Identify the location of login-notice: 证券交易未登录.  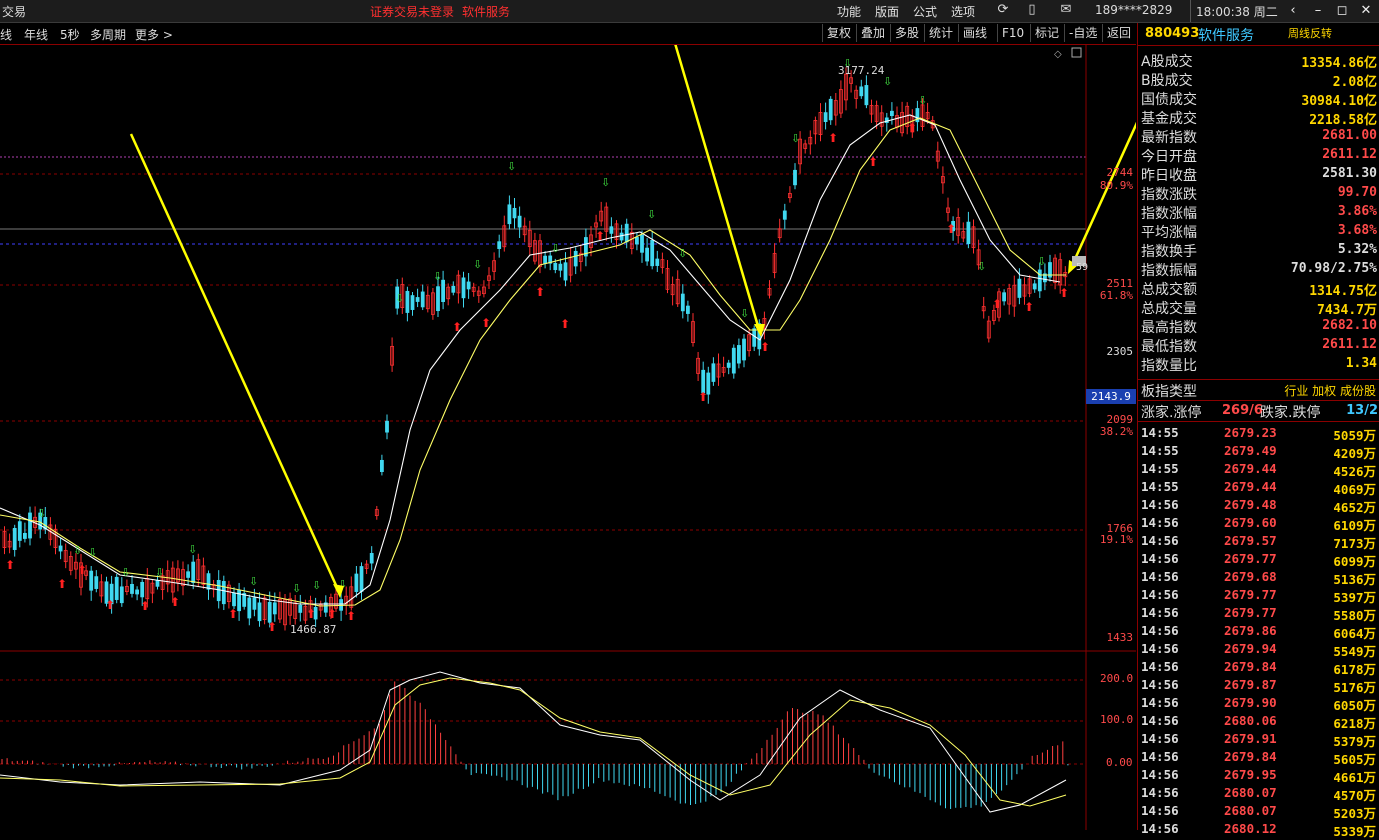
(412, 11).